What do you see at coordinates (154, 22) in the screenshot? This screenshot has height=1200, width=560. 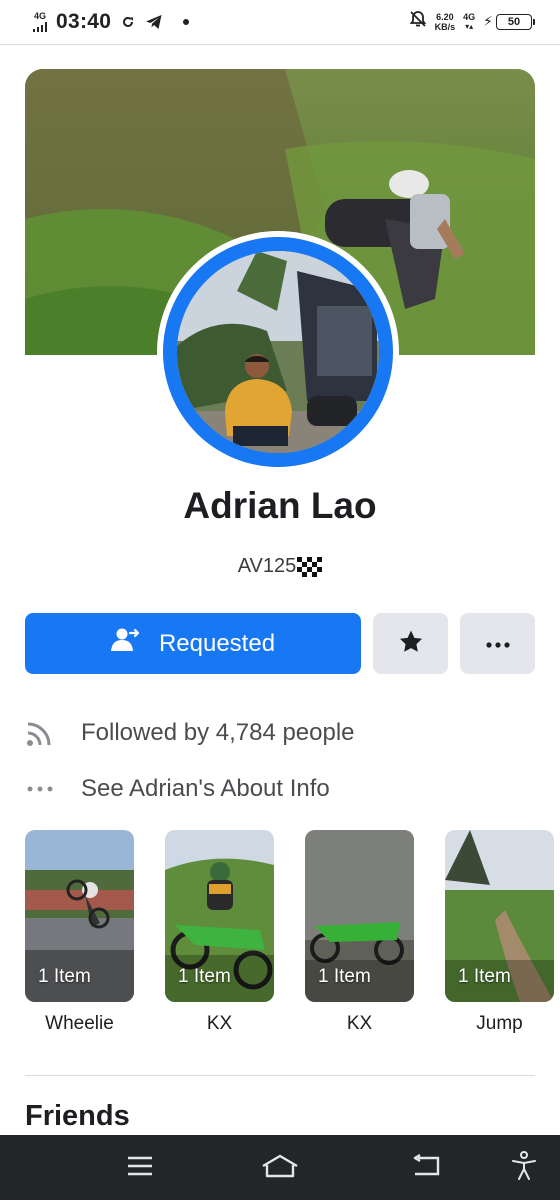 I see `telegram-icon` at bounding box center [154, 22].